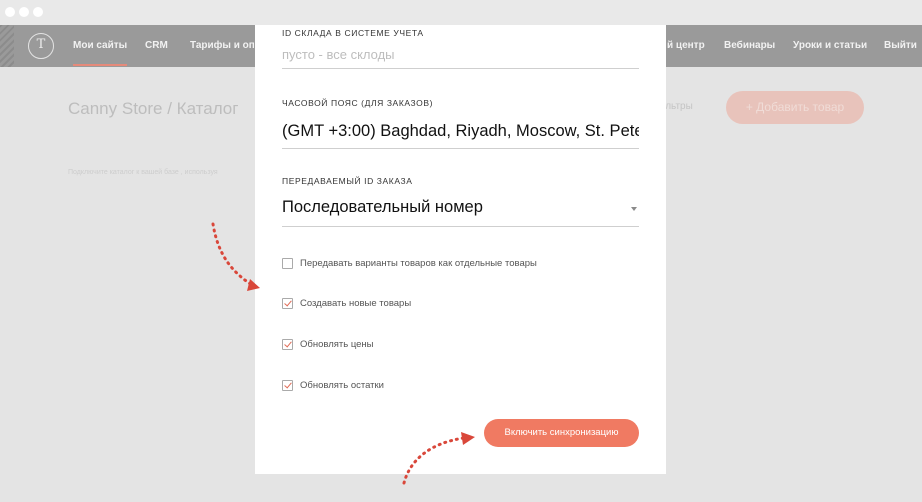  I want to click on warehouse-id-label: ID склада в системе учета, so click(353, 33).